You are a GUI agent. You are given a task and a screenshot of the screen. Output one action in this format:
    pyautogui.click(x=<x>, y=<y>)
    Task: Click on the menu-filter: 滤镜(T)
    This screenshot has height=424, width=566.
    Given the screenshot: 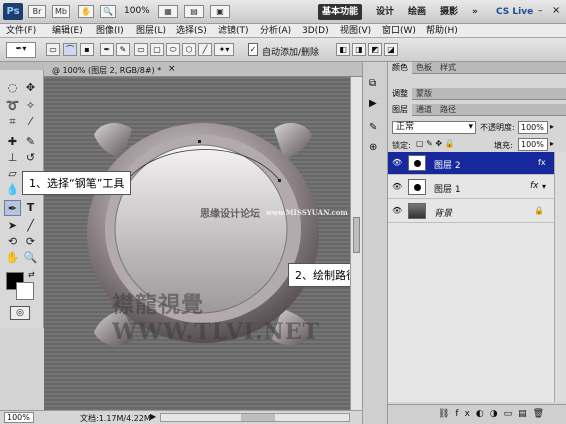 What is the action you would take?
    pyautogui.click(x=233, y=31)
    